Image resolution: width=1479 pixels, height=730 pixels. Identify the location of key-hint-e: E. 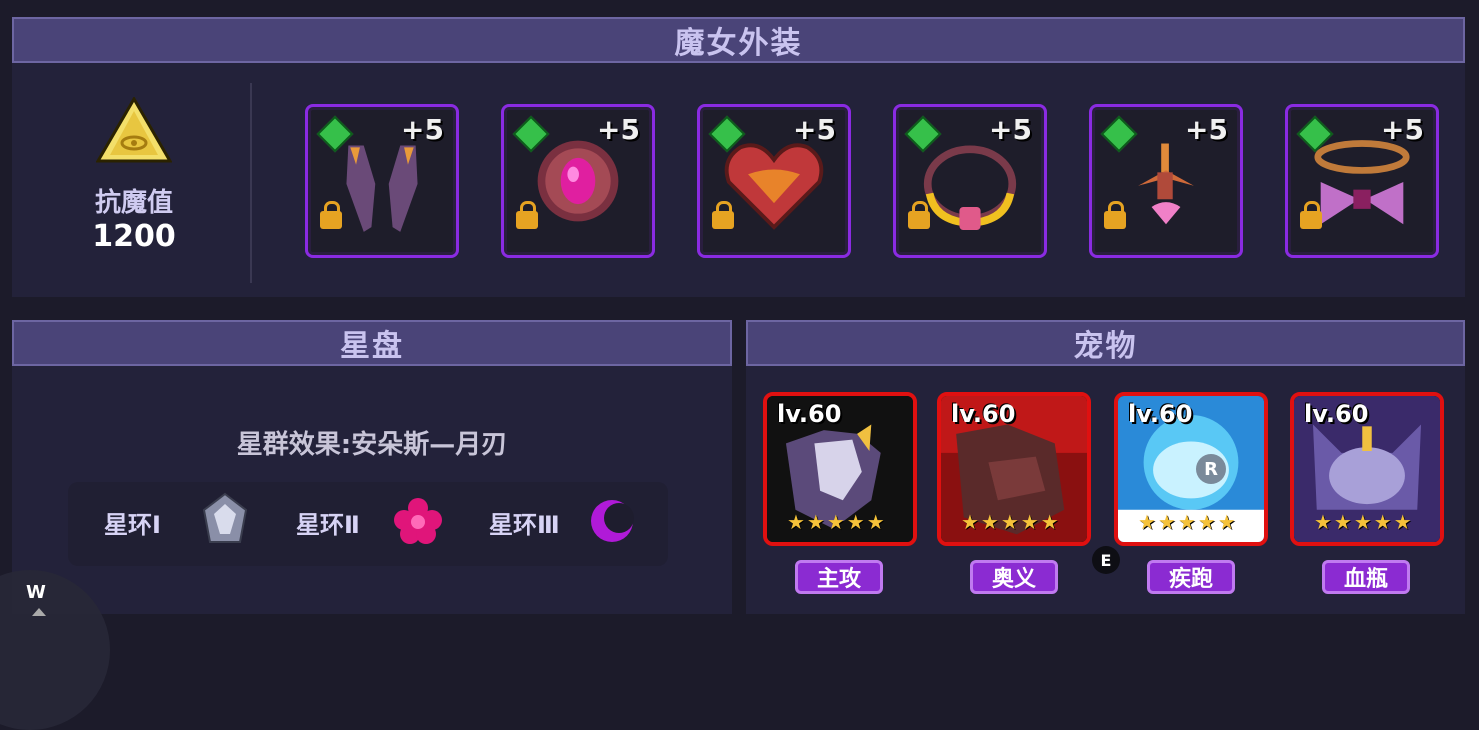
(1106, 560).